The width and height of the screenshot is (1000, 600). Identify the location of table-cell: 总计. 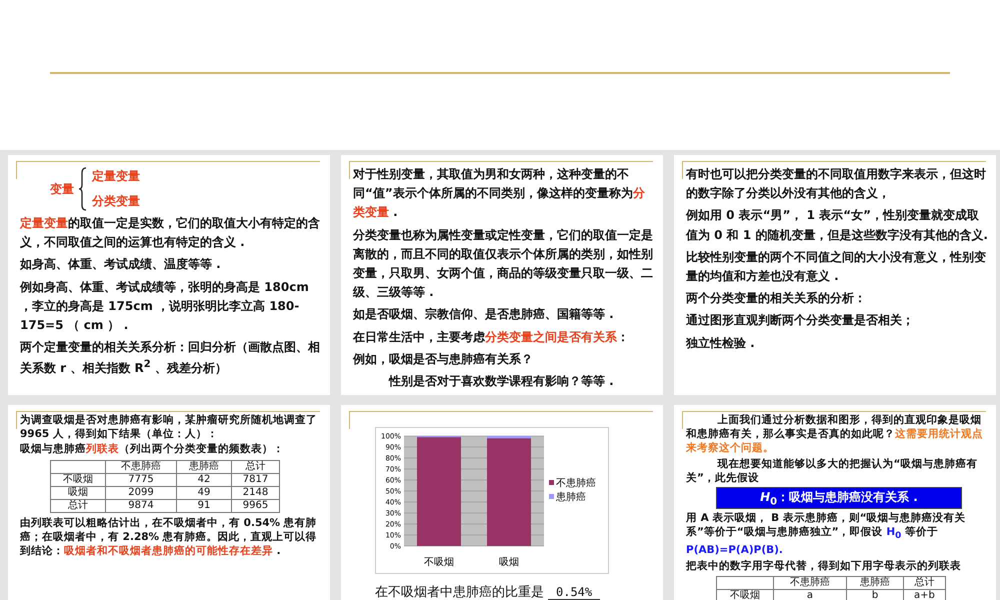
(78, 505).